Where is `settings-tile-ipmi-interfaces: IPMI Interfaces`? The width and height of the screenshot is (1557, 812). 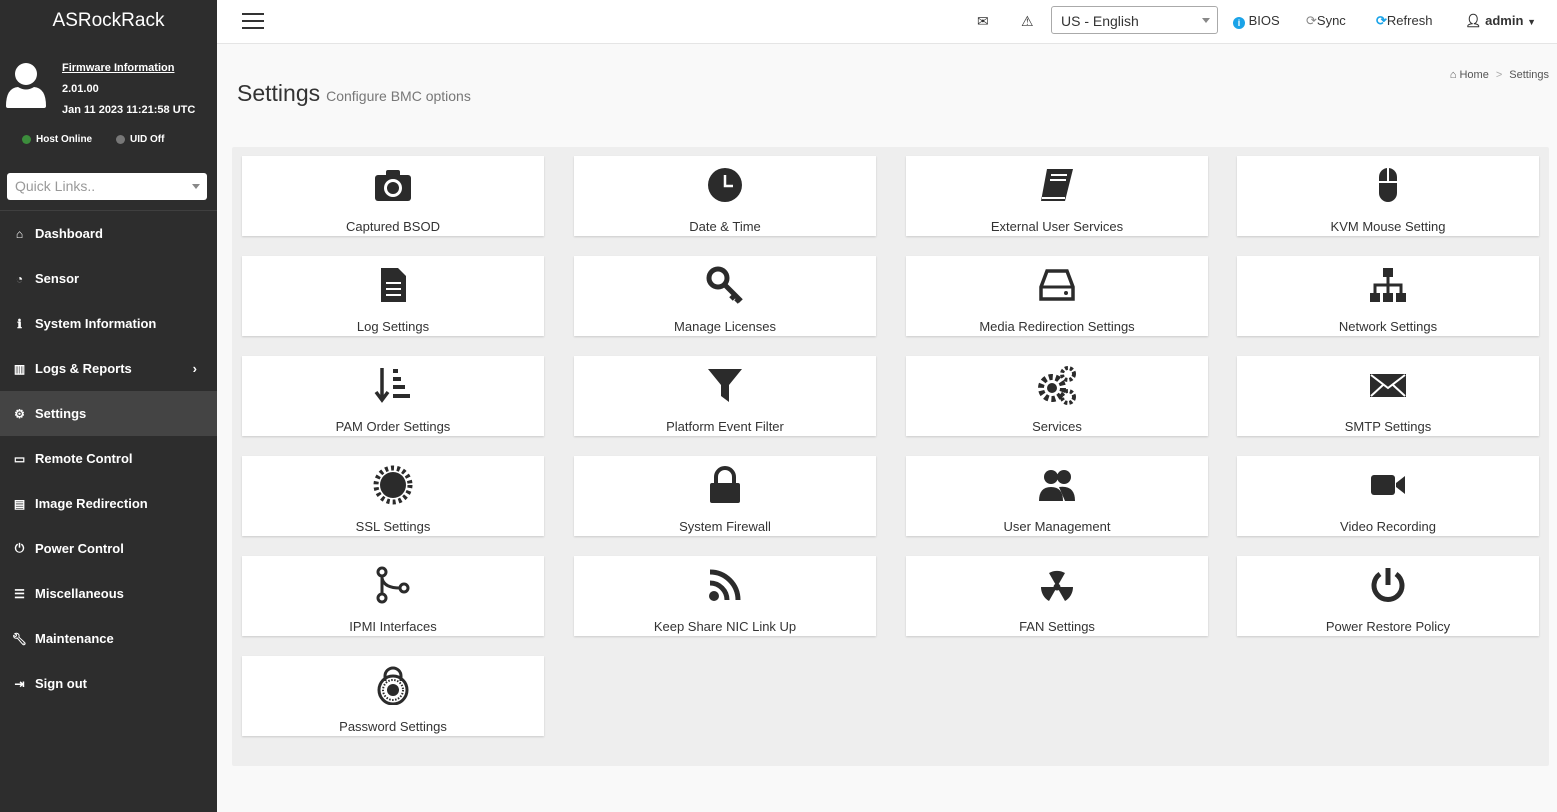
settings-tile-ipmi-interfaces: IPMI Interfaces is located at coordinates (393, 596).